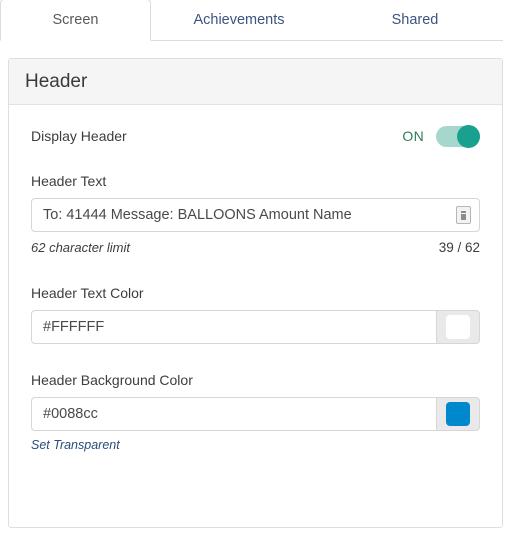 The height and width of the screenshot is (535, 518). I want to click on display-header-control: ON, so click(441, 136).